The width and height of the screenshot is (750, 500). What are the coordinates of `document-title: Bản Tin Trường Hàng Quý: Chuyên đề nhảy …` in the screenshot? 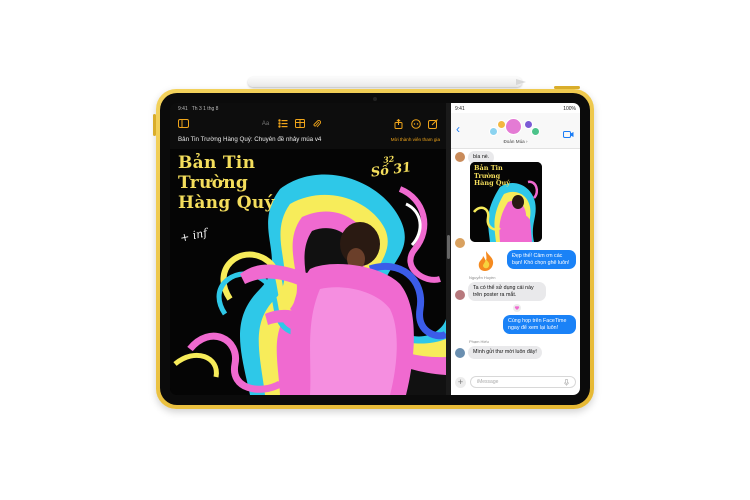 It's located at (249, 139).